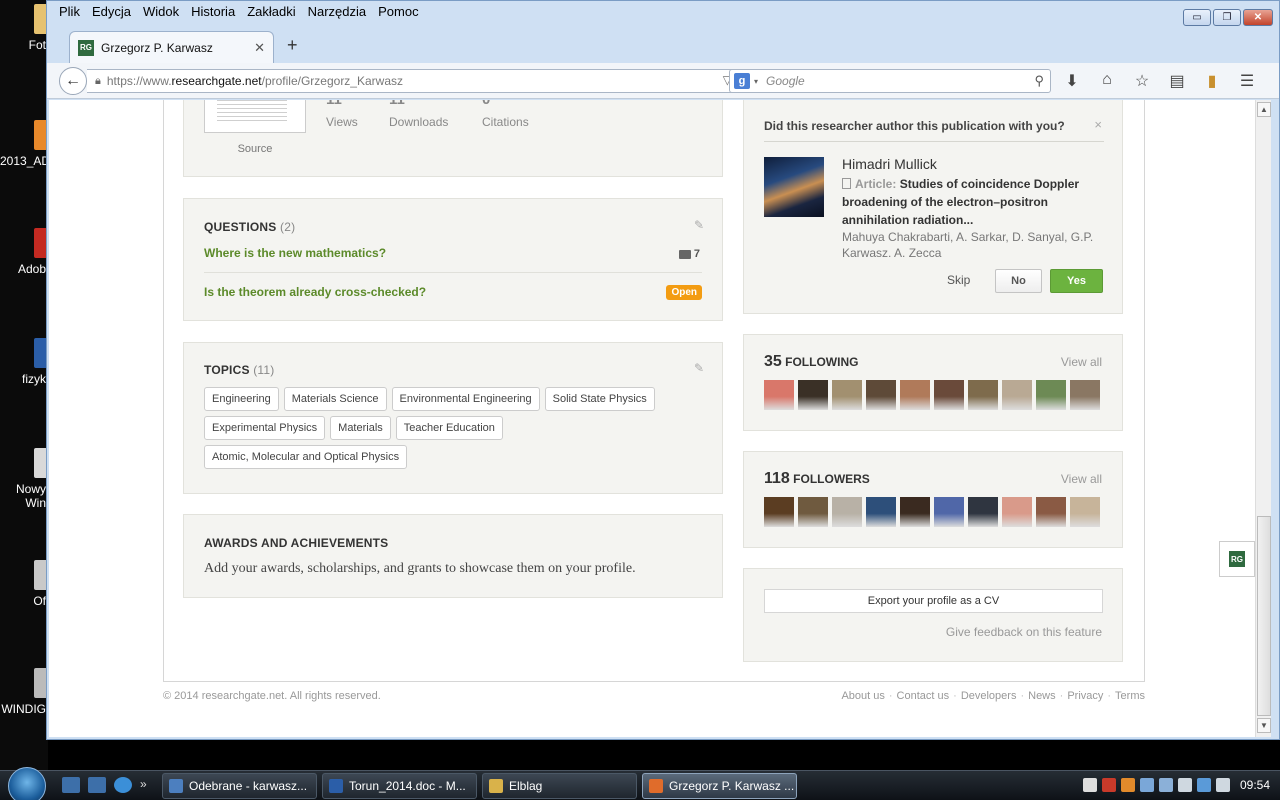  Describe the element at coordinates (259, 48) in the screenshot. I see `tab-close-icon: ✕` at that location.